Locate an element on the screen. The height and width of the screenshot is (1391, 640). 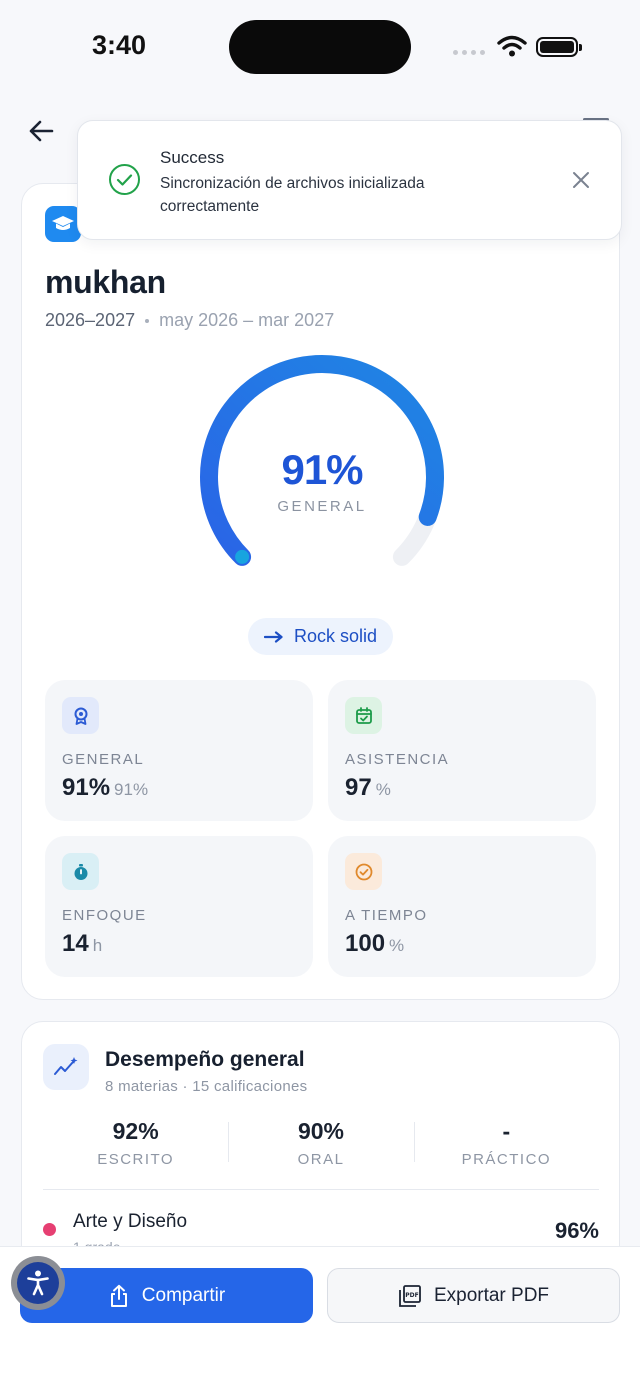
stat-value: 14 h is located at coordinates (82, 944).